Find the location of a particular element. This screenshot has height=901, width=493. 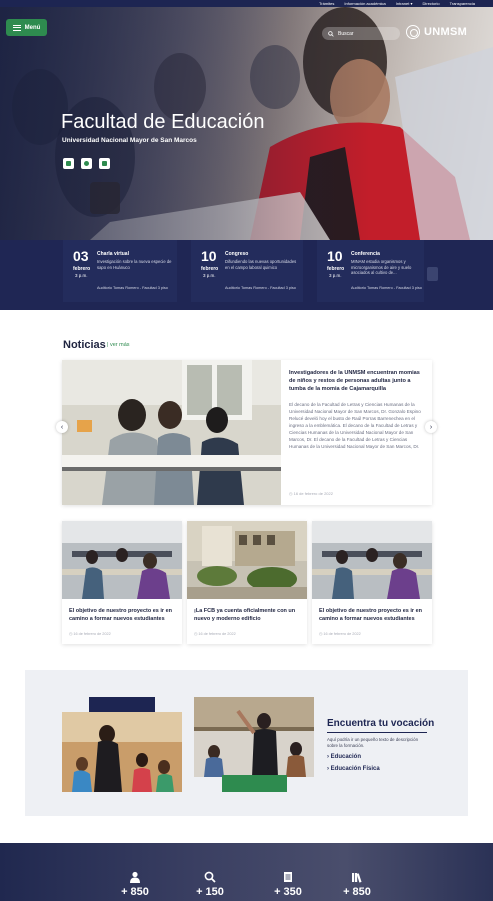

document-icon is located at coordinates (288, 877).